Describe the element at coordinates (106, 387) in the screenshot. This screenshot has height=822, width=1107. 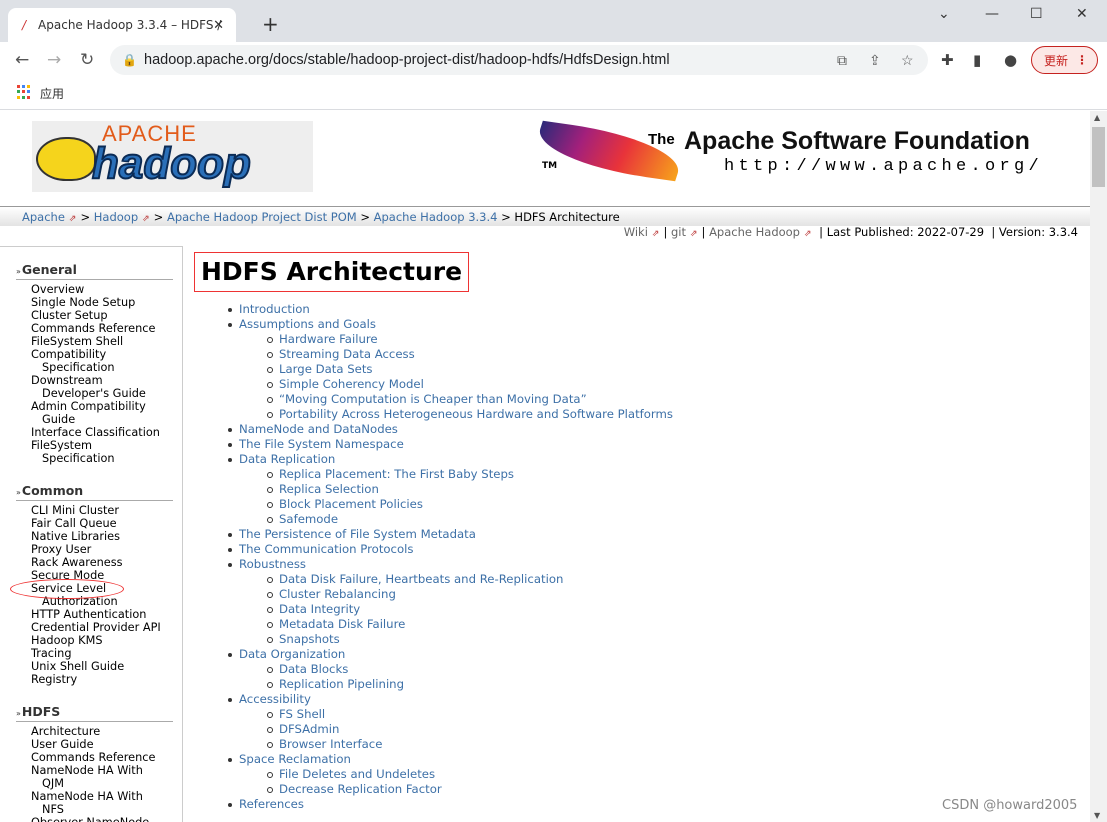
I see `sidebar-item: Downstream Developer's Guide` at that location.